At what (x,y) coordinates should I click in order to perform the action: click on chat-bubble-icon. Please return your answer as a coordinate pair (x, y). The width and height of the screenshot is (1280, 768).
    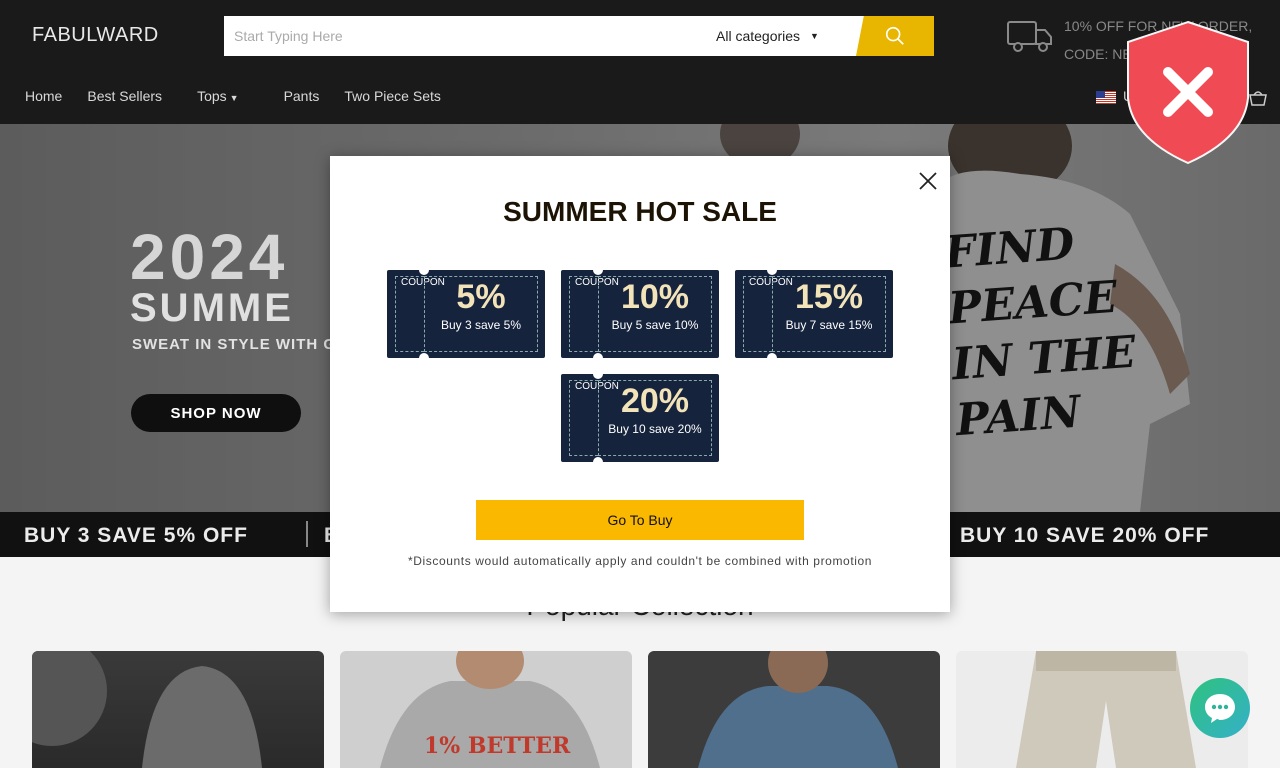
    Looking at the image, I should click on (1220, 708).